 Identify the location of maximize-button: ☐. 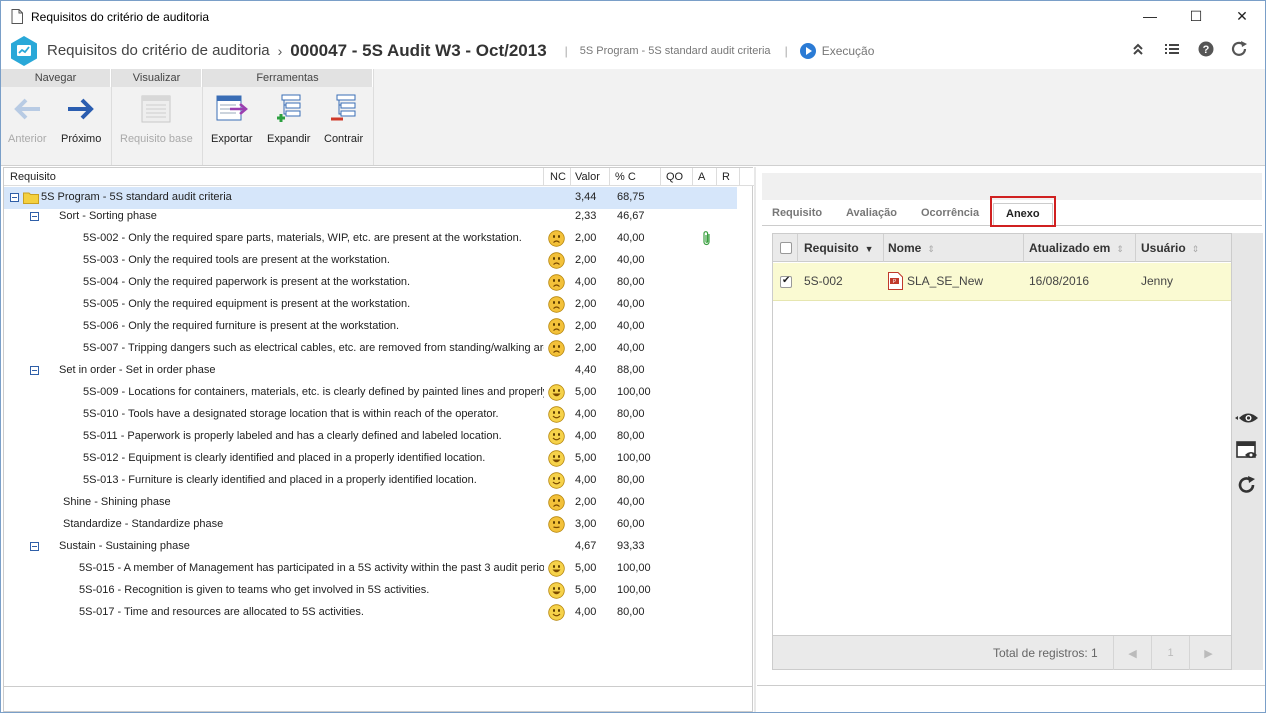
(1196, 16).